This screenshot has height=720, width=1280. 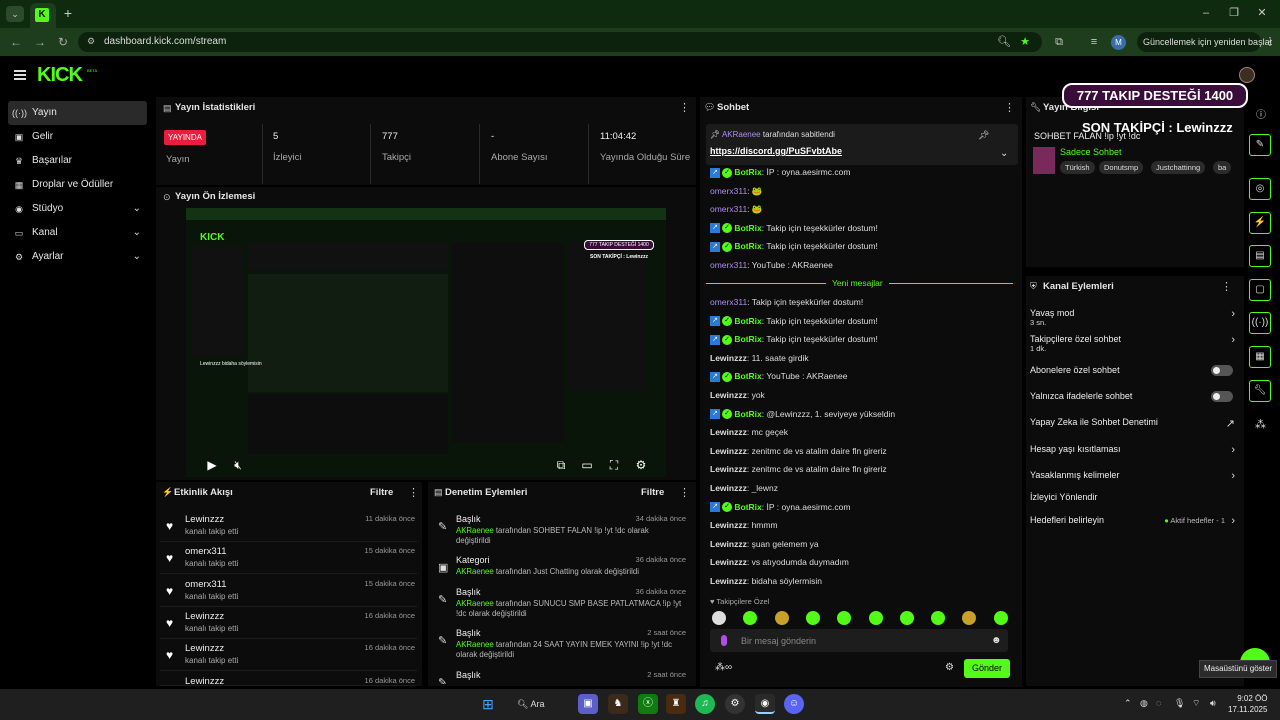 I want to click on channel-action-row: Takipçilere özel sohbet 1 dk. ›, so click(x=1132, y=345).